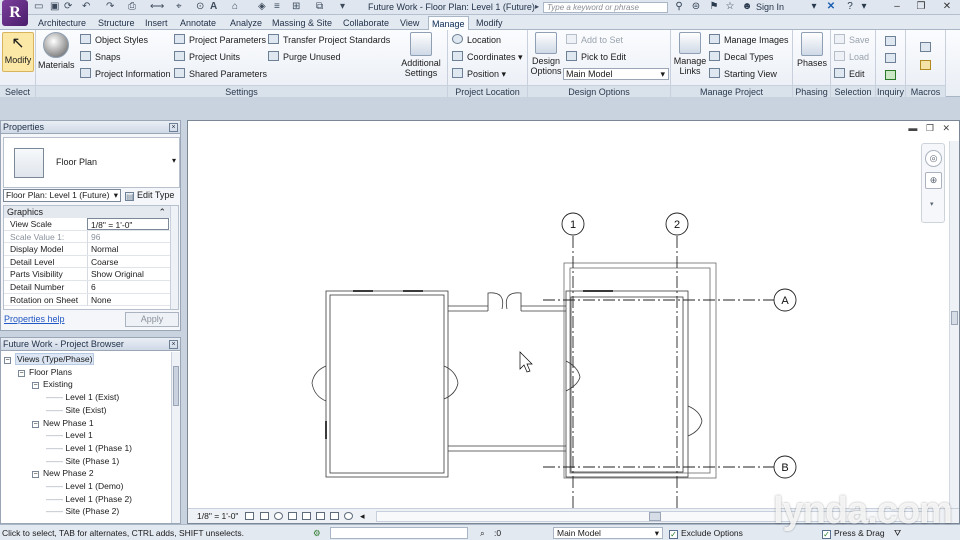 The height and width of the screenshot is (540, 960). What do you see at coordinates (91, 237) in the screenshot?
I see `prop-row-scale-value: Scale Value 1: 96` at bounding box center [91, 237].